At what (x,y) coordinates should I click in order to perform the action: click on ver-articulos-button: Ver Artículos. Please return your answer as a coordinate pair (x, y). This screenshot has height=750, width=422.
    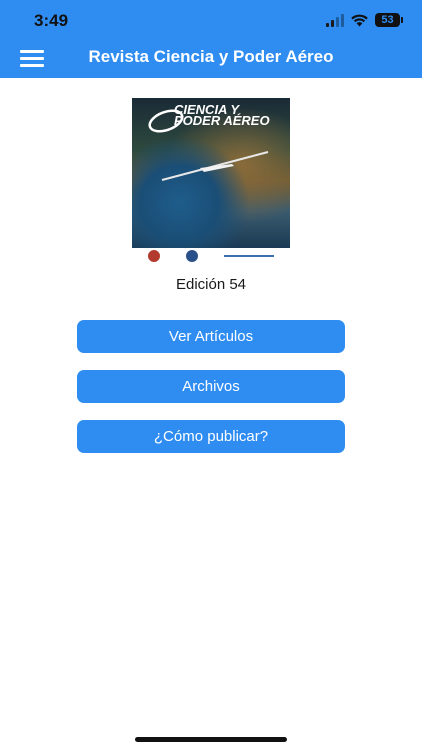
    Looking at the image, I should click on (211, 336).